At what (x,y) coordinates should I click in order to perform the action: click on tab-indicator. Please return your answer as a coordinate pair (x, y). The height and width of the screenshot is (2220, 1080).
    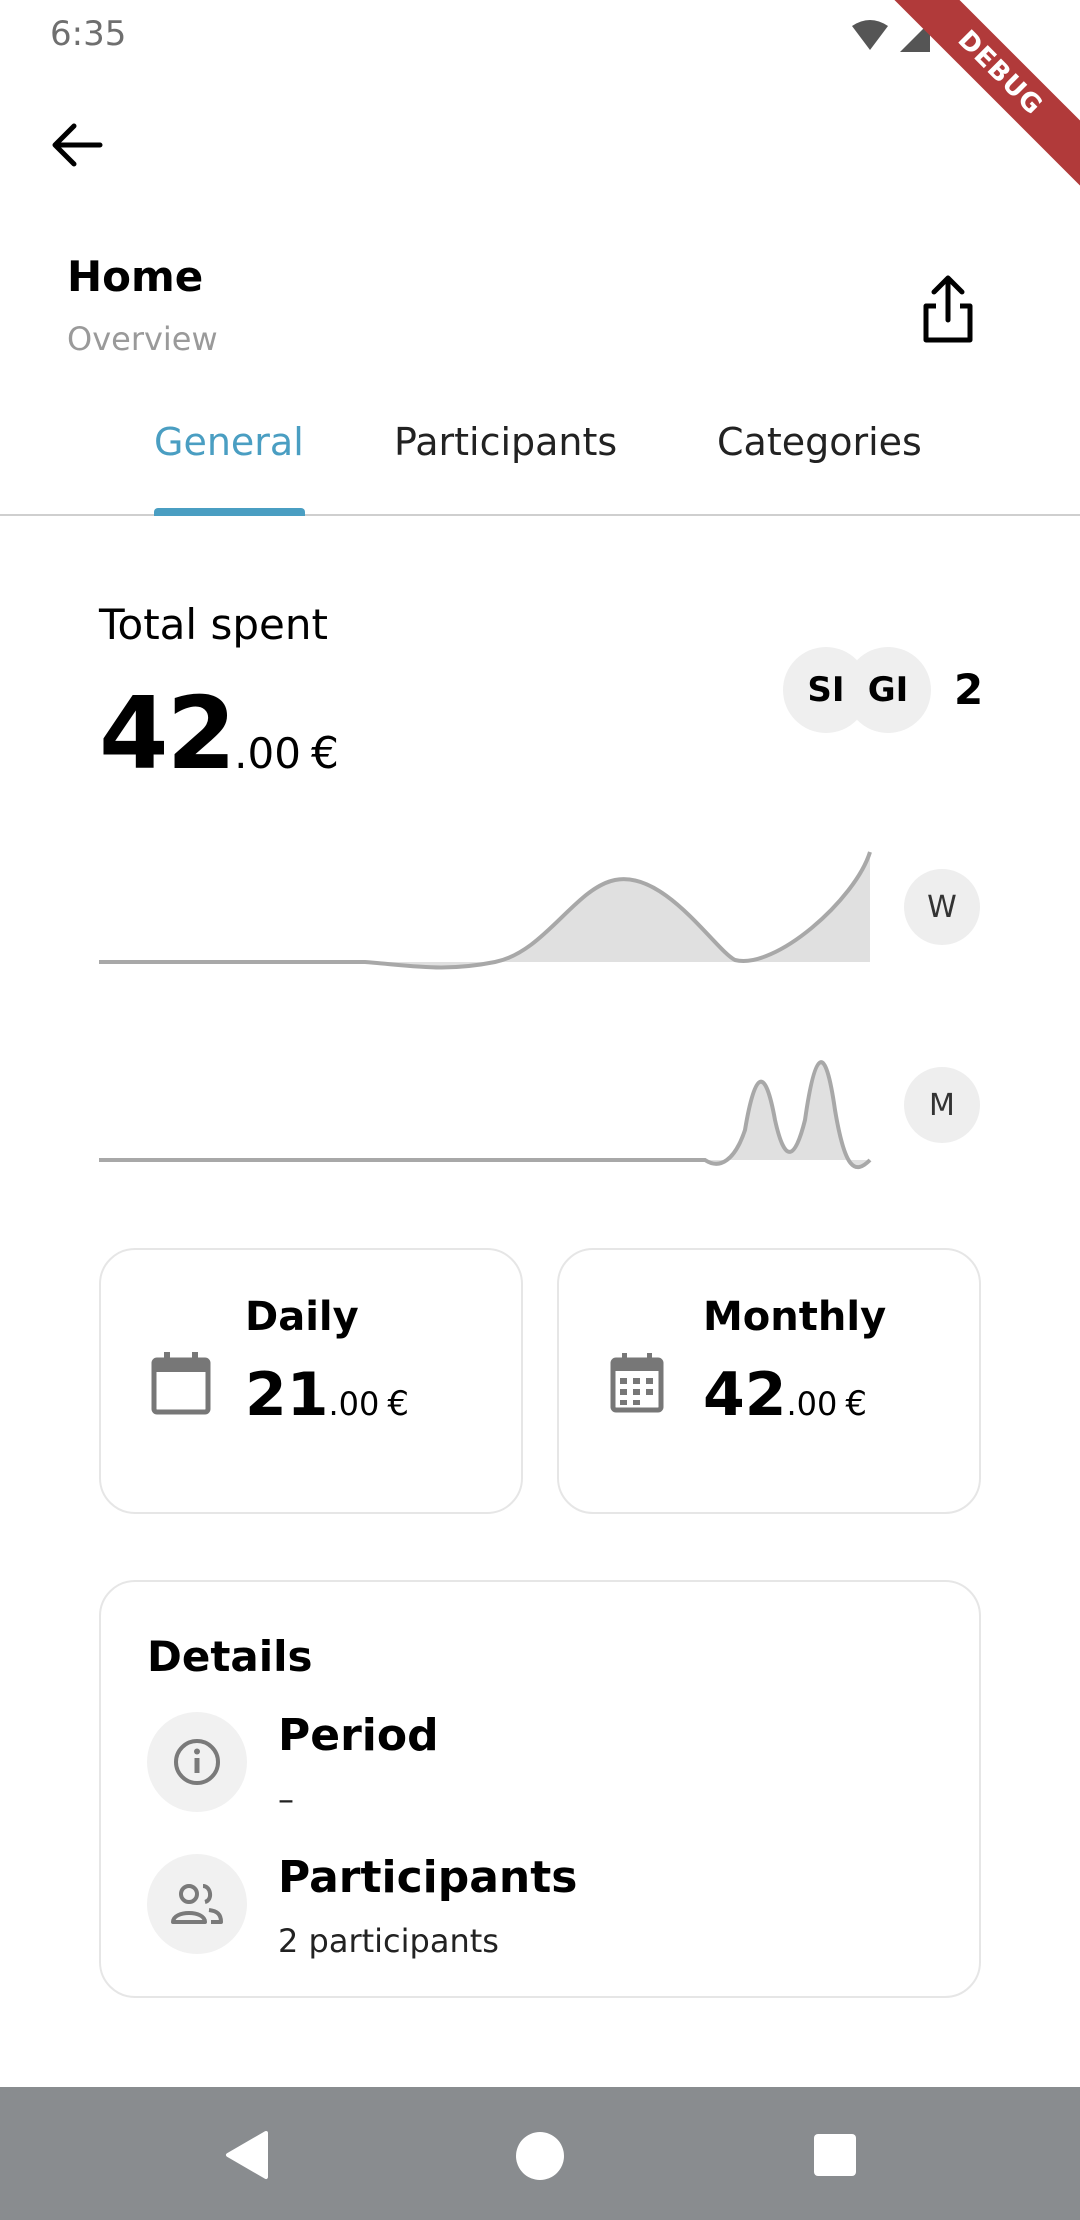
    Looking at the image, I should click on (229, 512).